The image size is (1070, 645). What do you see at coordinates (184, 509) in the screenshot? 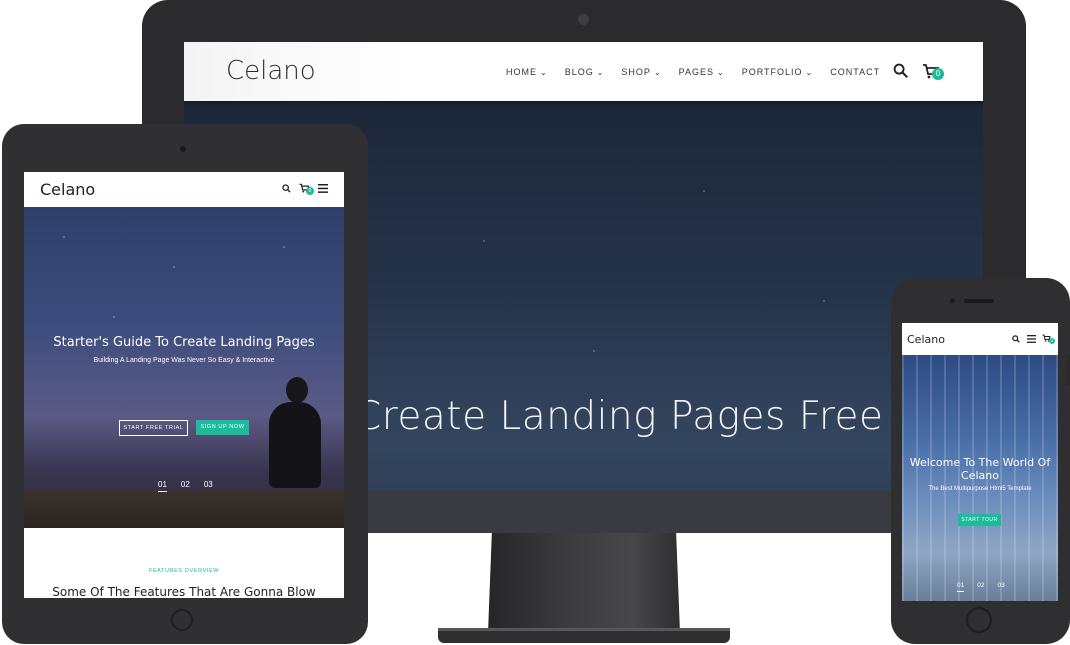
I see `tablet-hero-pier` at bounding box center [184, 509].